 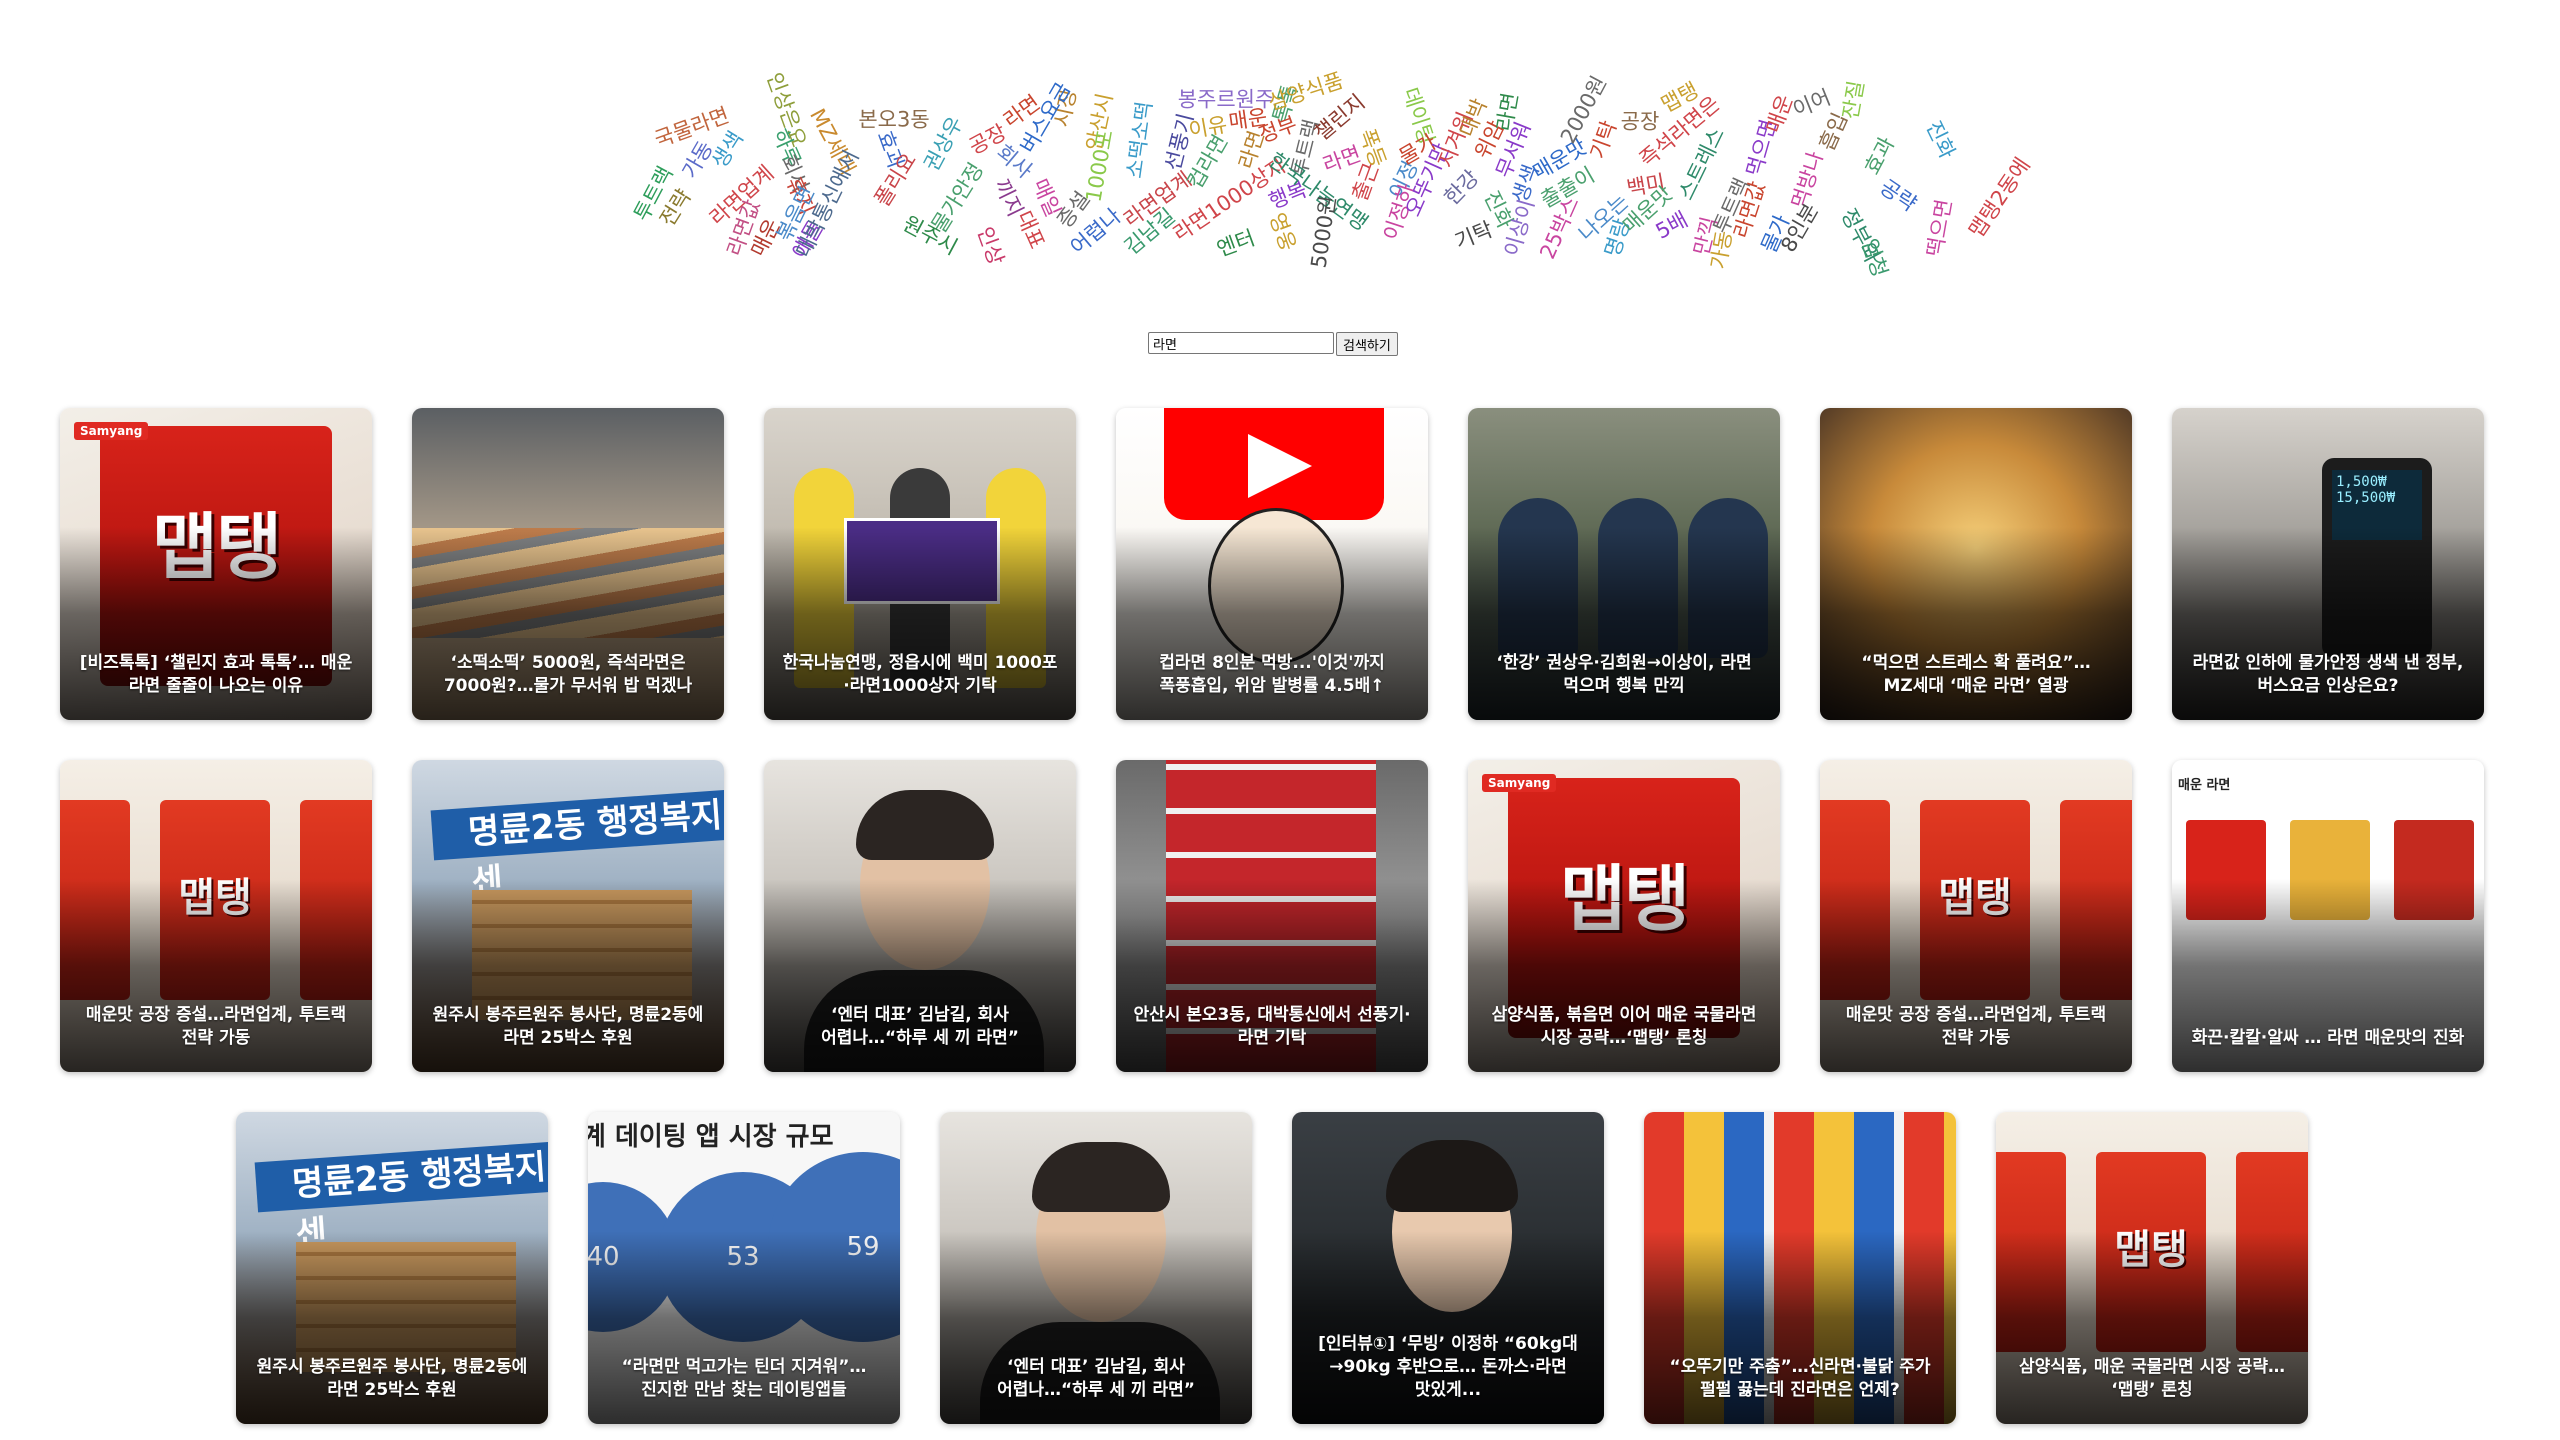 I want to click on news-card: 안산시 본오3동, 대박통신에서 선풍기·라면 기탁, so click(x=1272, y=916).